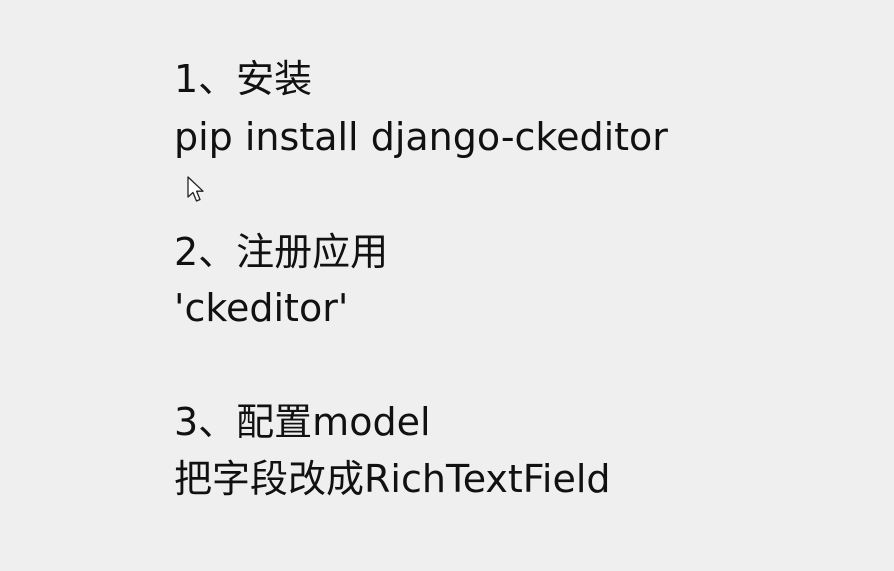 The height and width of the screenshot is (571, 894). I want to click on step3-heading: 3、配置model, so click(302, 422).